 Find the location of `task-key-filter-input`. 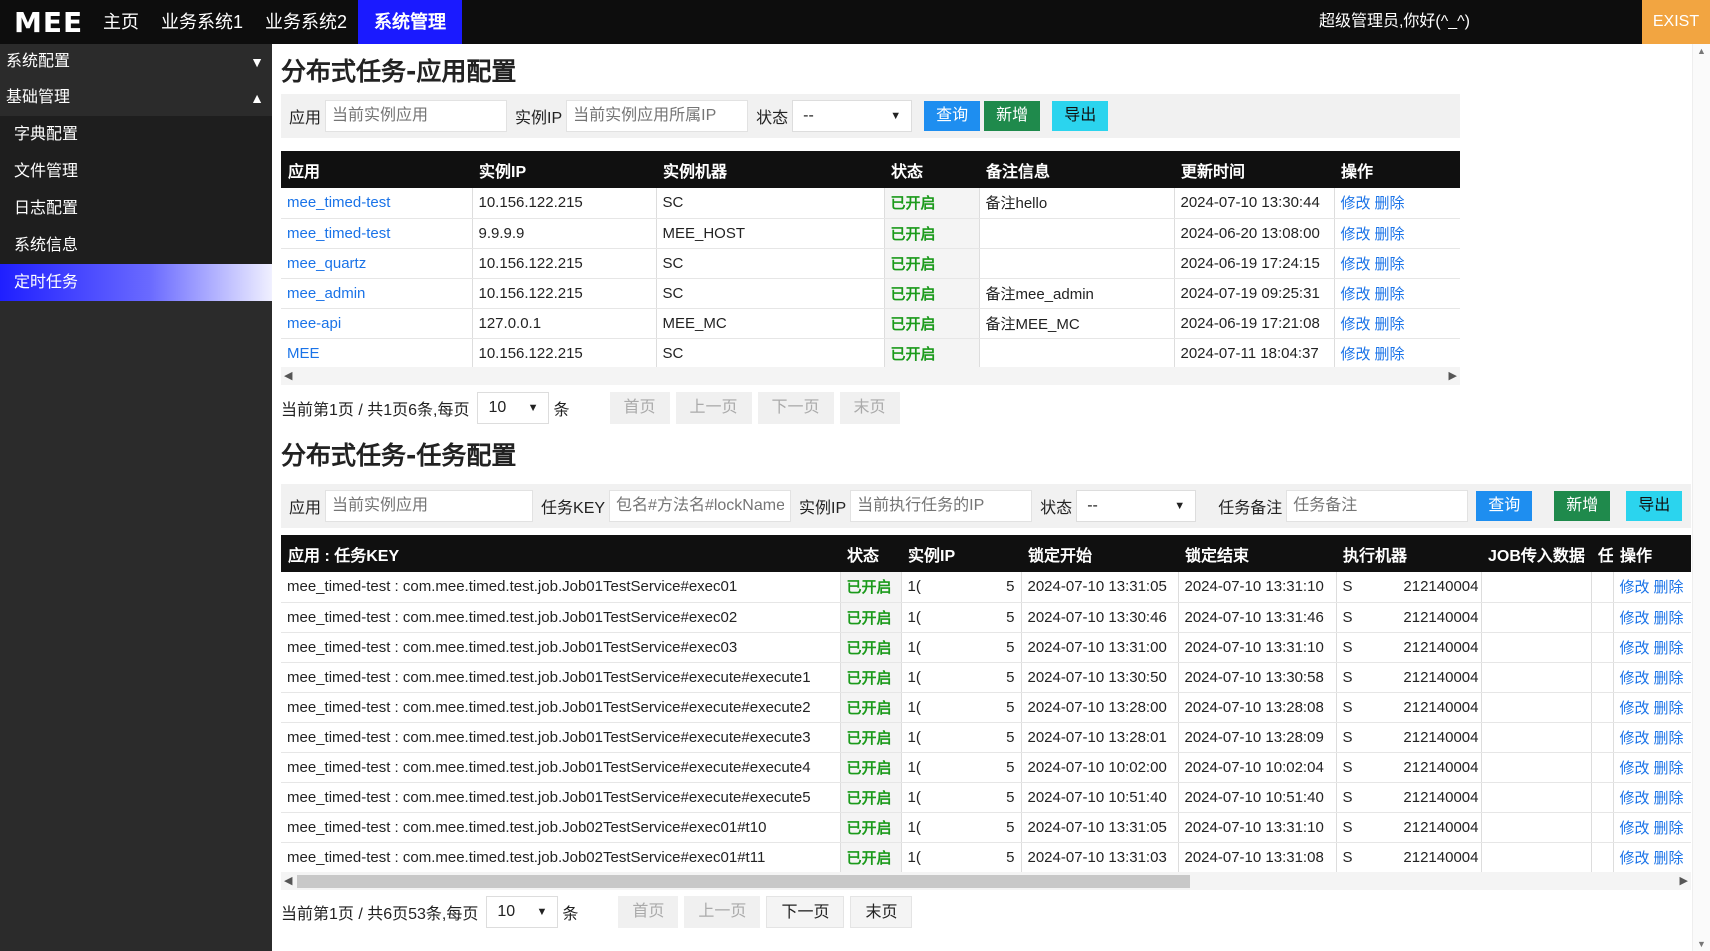

task-key-filter-input is located at coordinates (700, 506).